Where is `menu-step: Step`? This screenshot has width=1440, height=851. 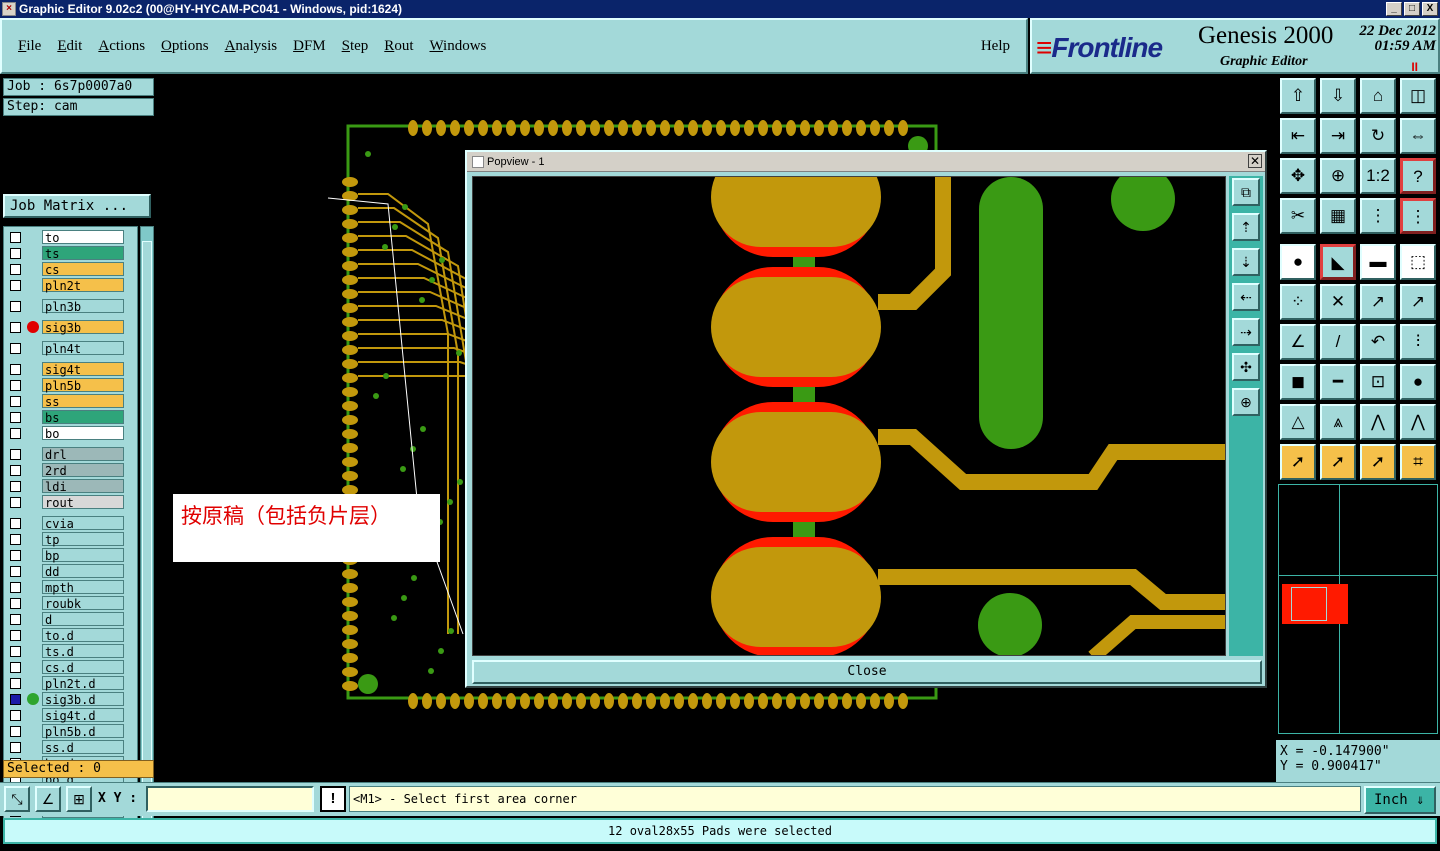 menu-step: Step is located at coordinates (355, 46).